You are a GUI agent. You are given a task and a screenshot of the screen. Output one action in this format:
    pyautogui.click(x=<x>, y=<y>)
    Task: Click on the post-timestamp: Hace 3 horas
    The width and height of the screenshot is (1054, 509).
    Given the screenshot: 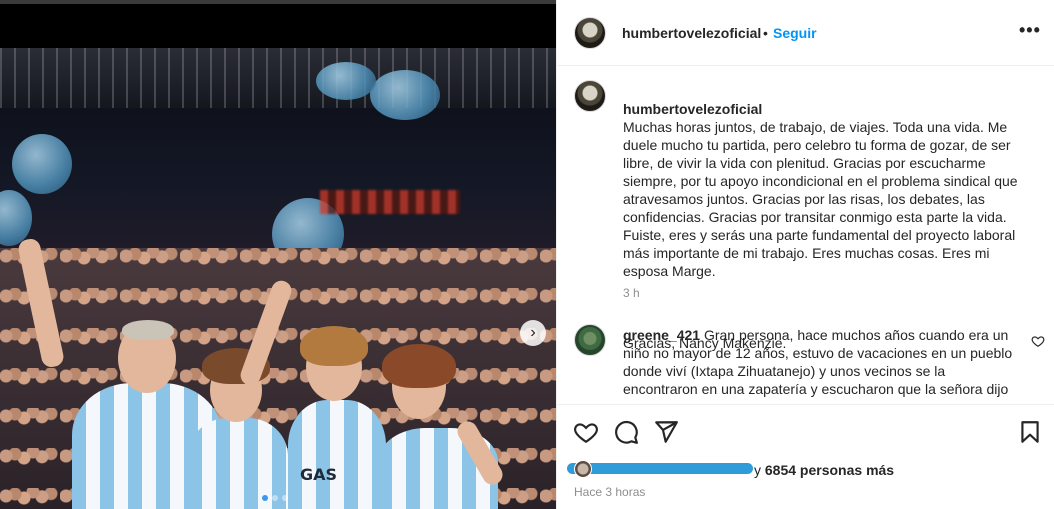 What is the action you would take?
    pyautogui.click(x=609, y=492)
    